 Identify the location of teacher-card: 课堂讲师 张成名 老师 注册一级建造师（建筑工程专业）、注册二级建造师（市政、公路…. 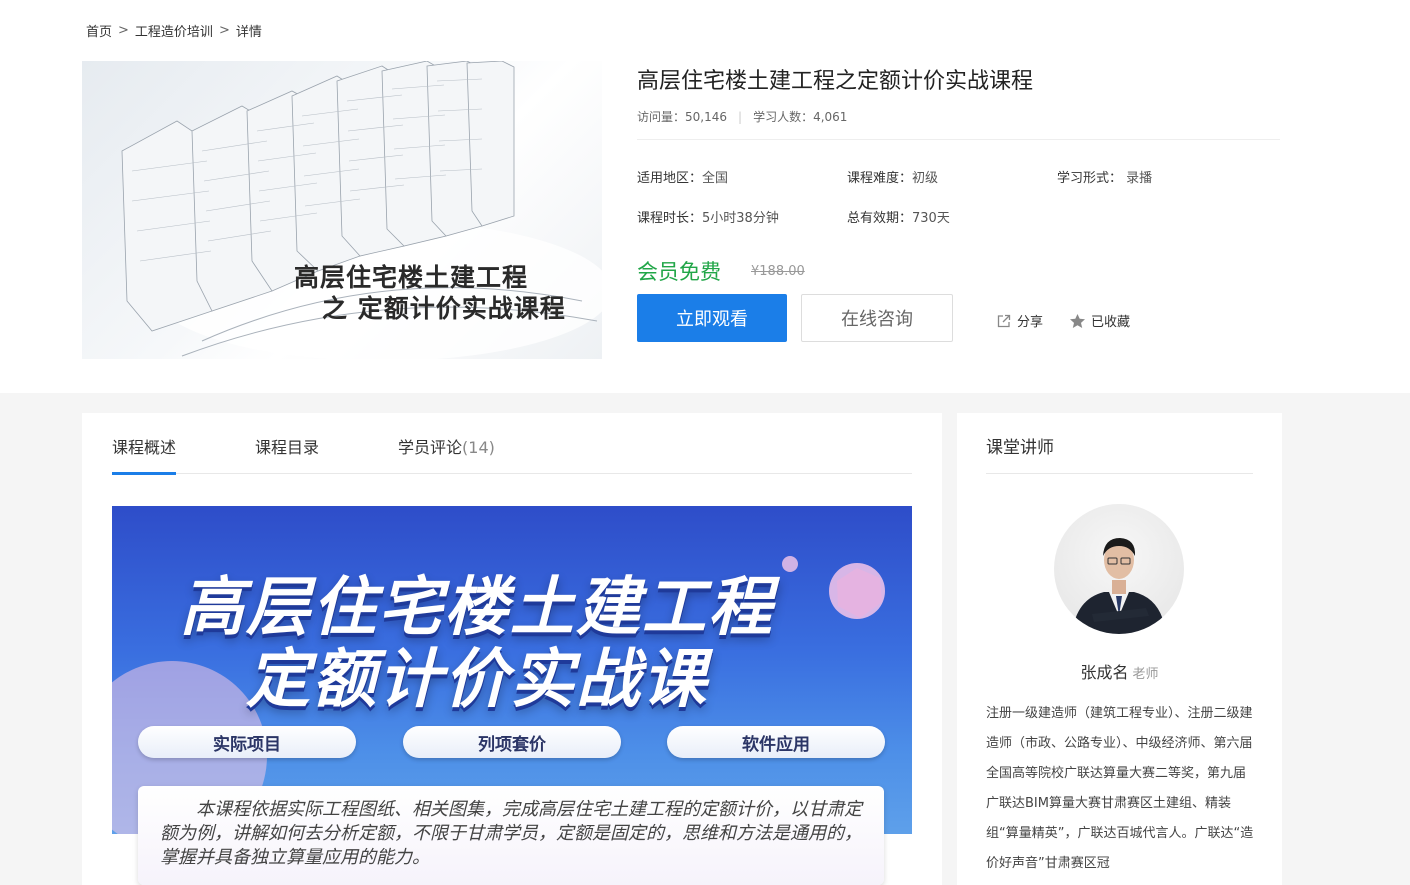
(1119, 649).